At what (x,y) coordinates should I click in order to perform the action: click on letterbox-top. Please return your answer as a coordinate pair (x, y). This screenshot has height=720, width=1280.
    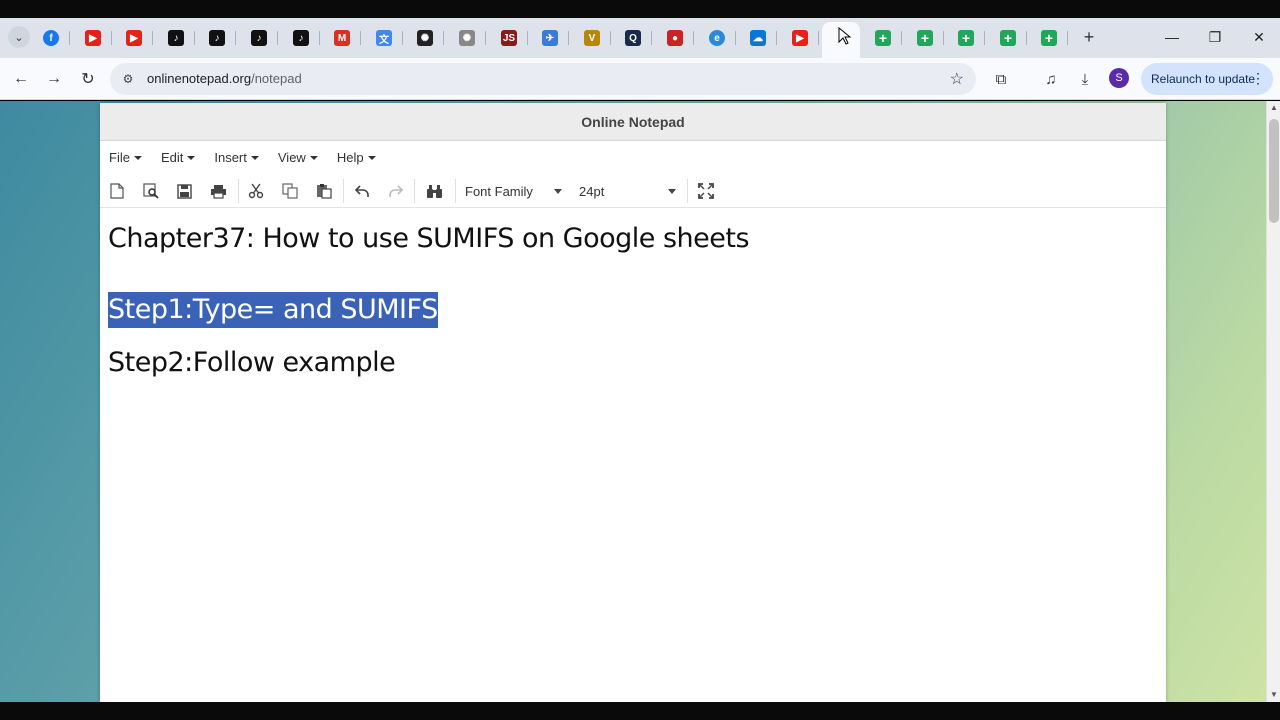
    Looking at the image, I should click on (640, 9).